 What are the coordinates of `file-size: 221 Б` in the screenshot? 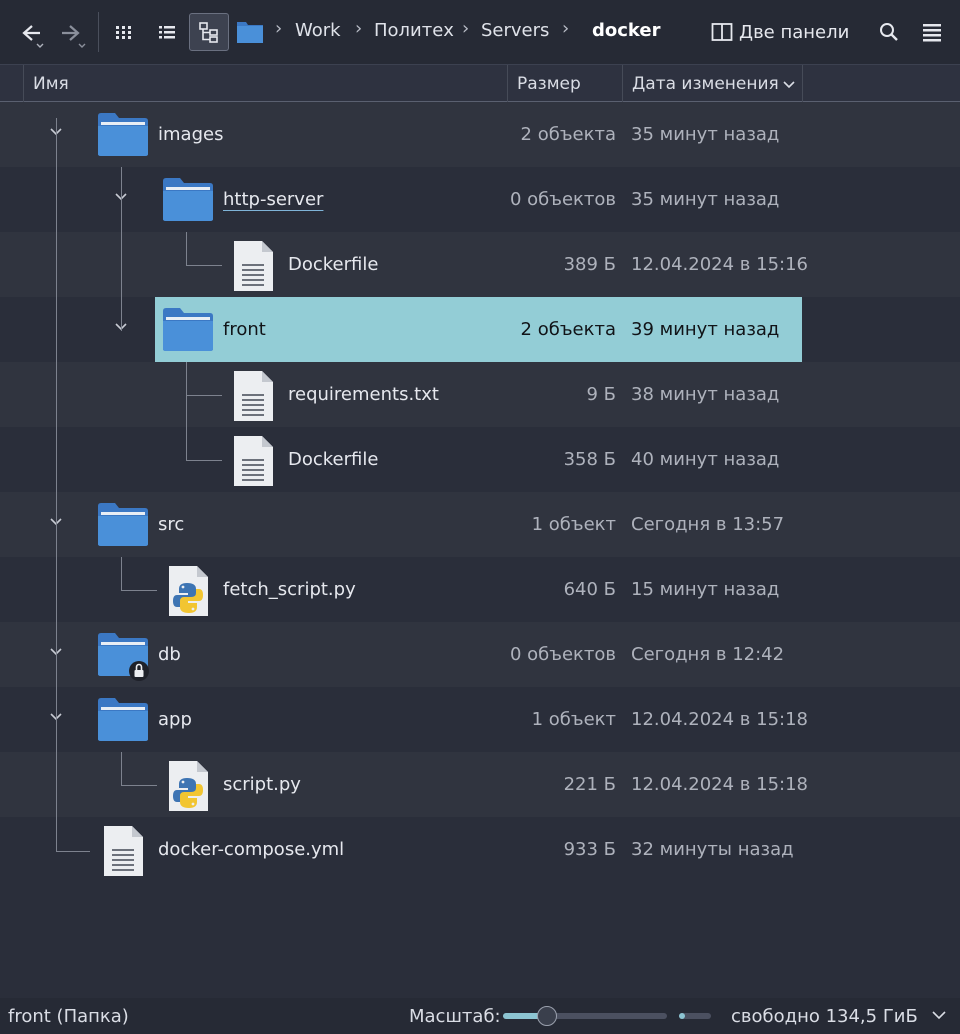 It's located at (589, 784).